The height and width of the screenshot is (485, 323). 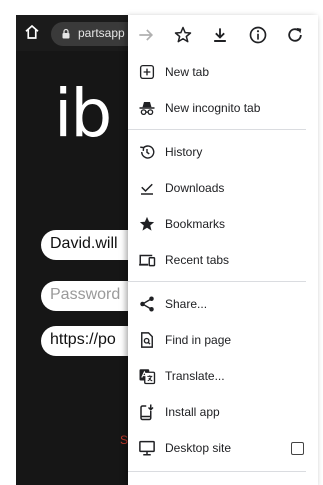 I want to click on server-url-value: https://po, so click(x=83, y=339).